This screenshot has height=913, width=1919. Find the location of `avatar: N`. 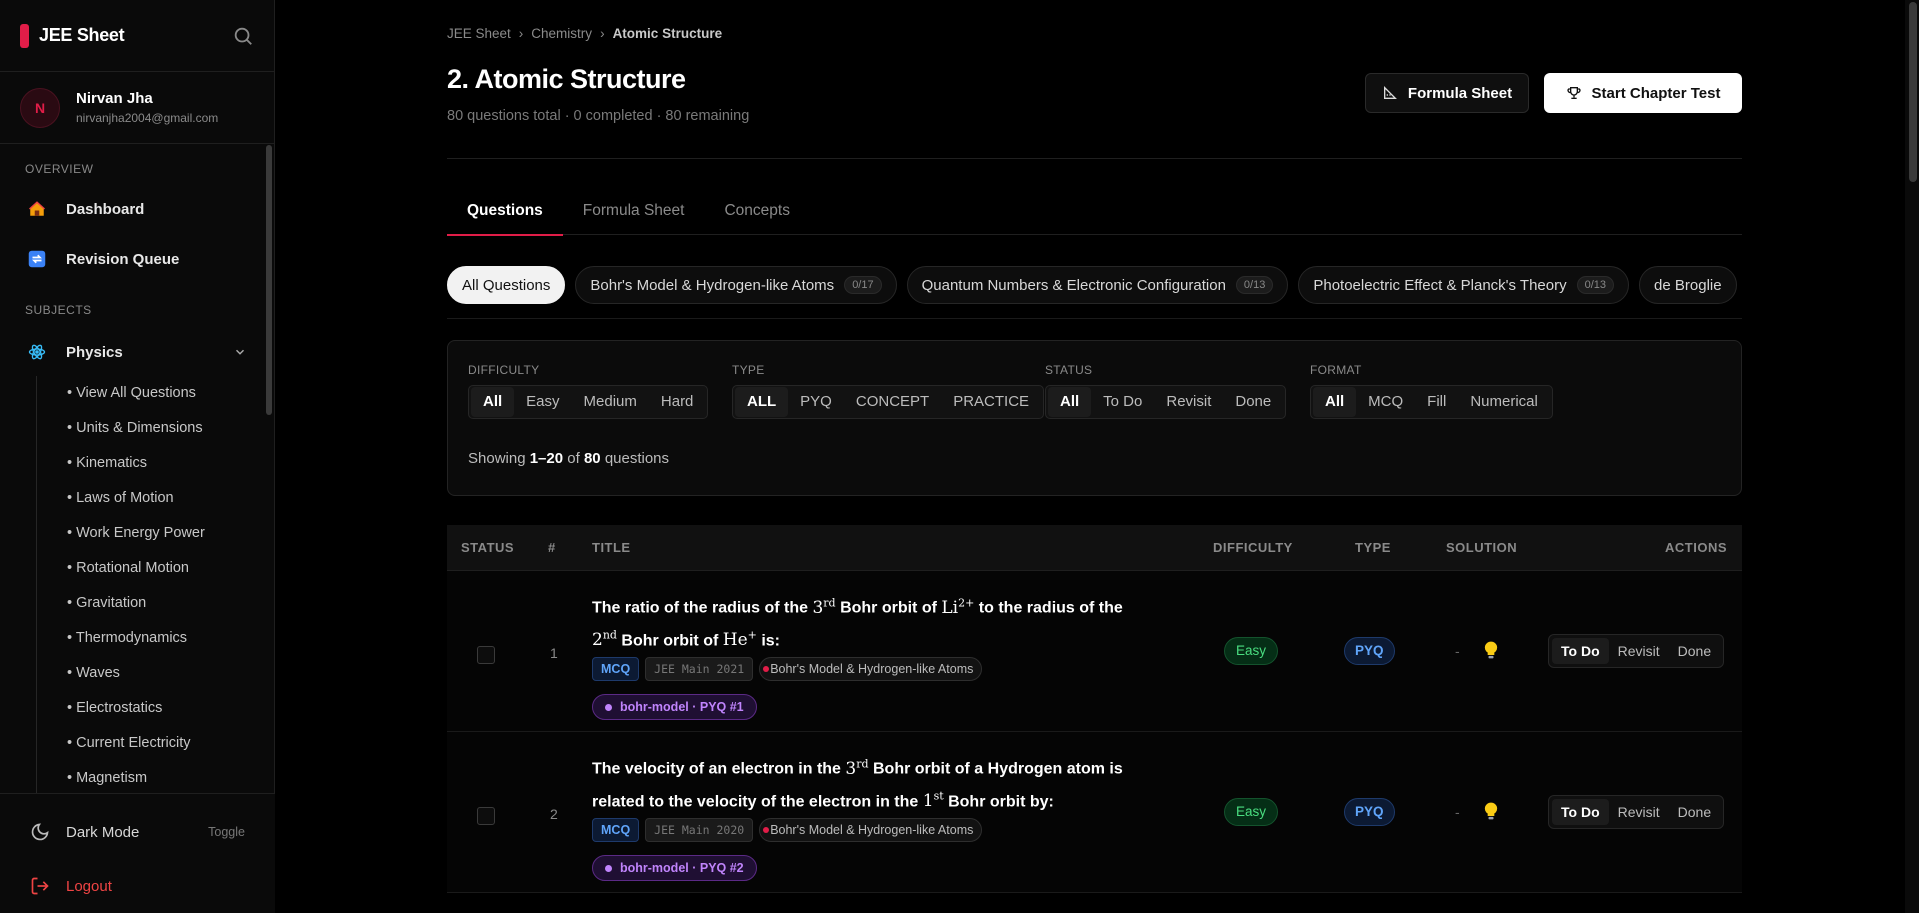

avatar: N is located at coordinates (40, 107).